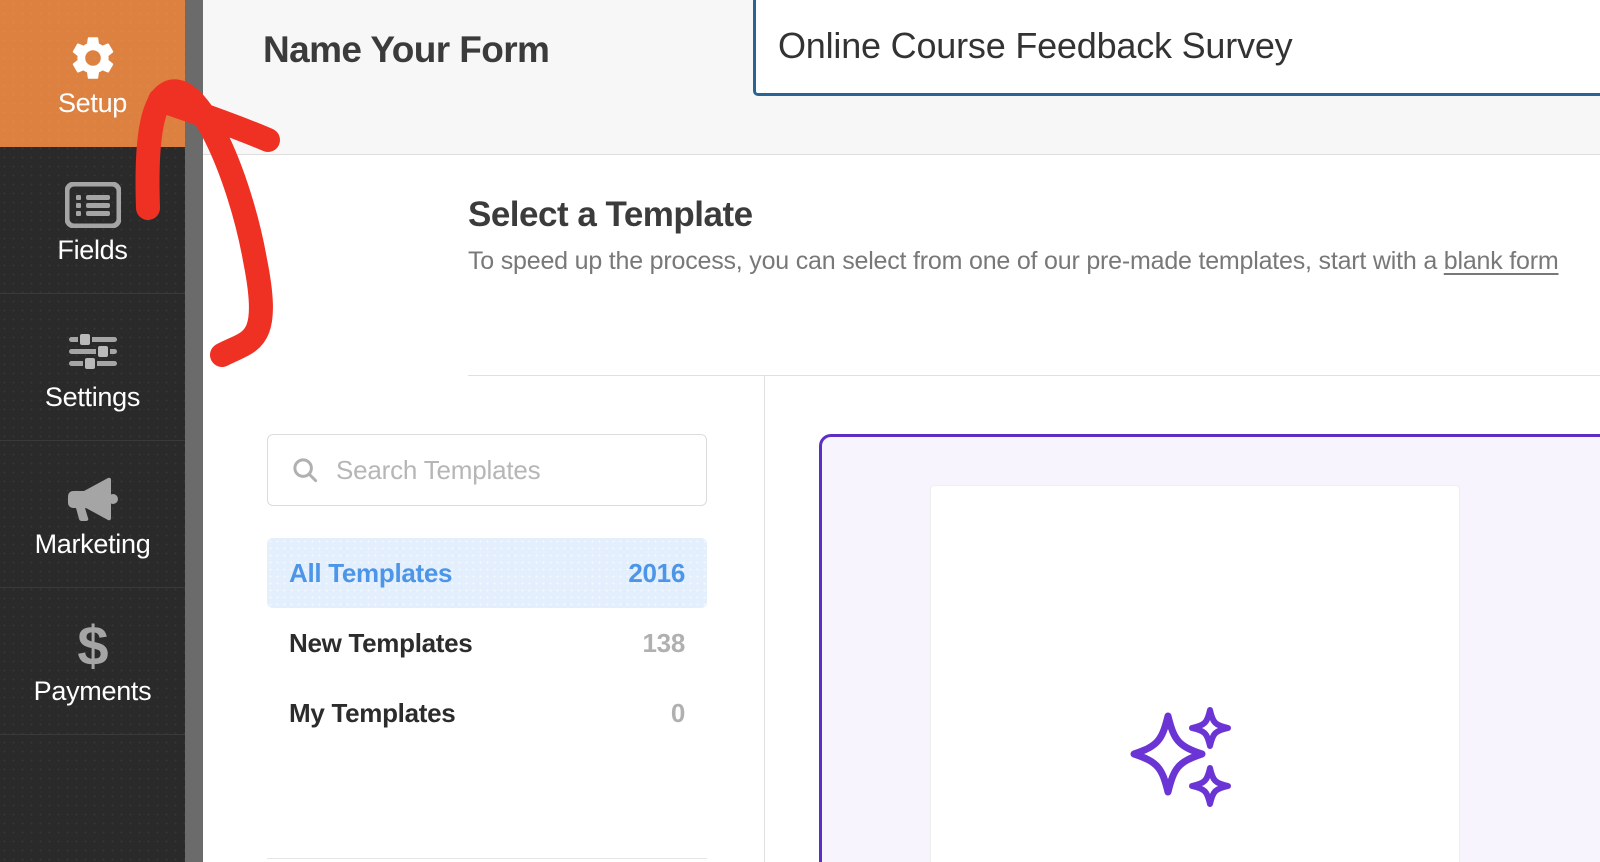 The width and height of the screenshot is (1600, 862). What do you see at coordinates (677, 712) in the screenshot?
I see `category-count: 0` at bounding box center [677, 712].